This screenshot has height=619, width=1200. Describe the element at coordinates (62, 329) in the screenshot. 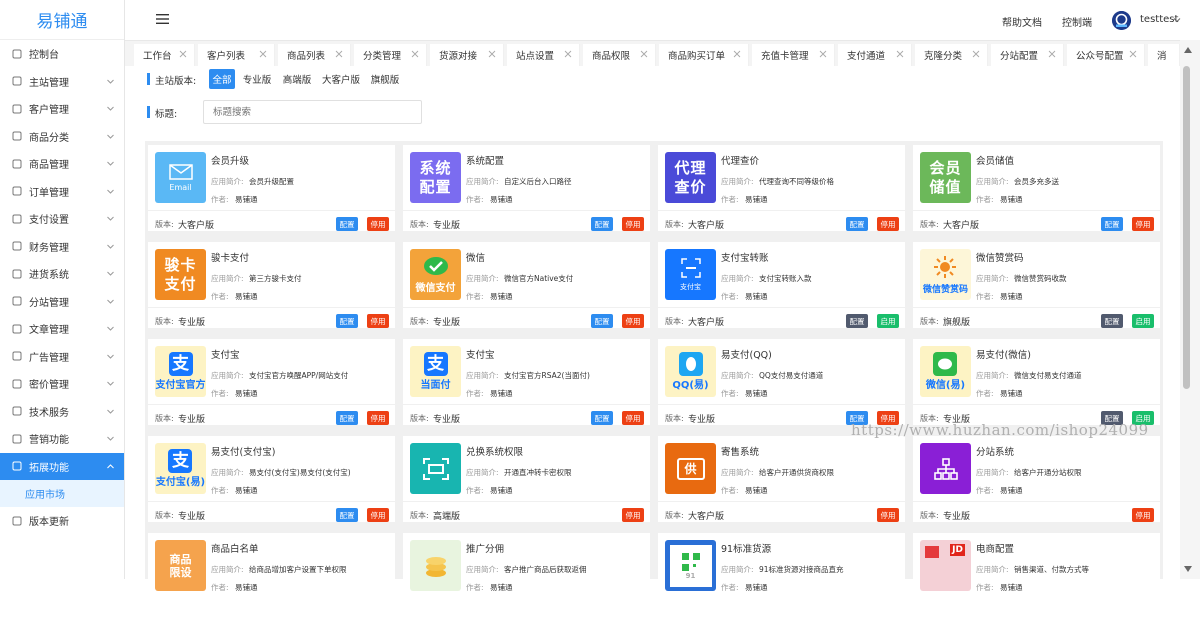

I see `sidebar-item-10: 文章管理` at that location.